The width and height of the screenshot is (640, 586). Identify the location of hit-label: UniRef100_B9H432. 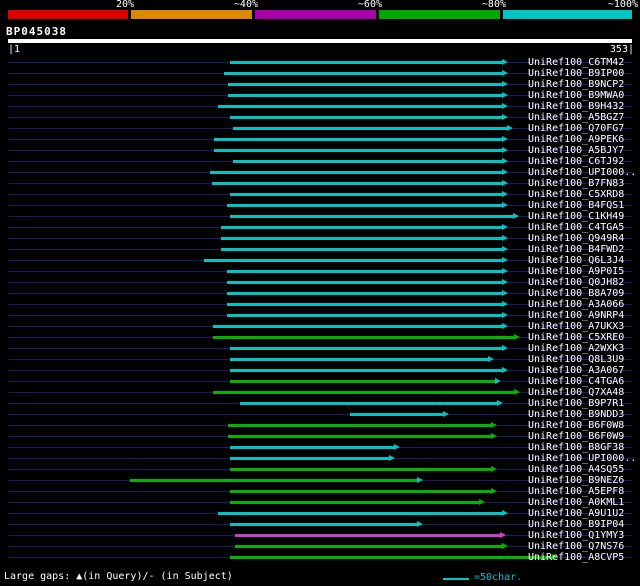
(576, 106).